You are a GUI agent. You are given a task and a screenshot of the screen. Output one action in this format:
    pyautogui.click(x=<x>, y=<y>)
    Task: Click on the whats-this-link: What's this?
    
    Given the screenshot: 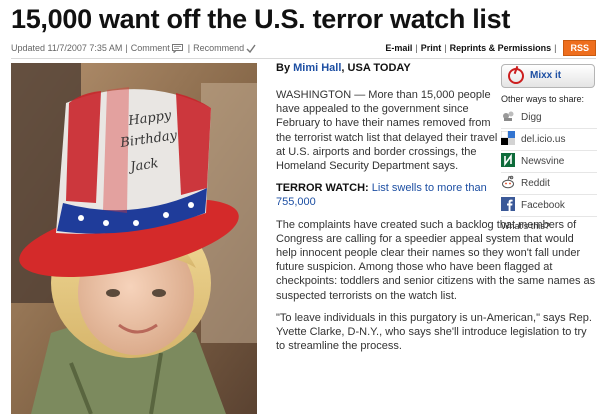 What is the action you would take?
    pyautogui.click(x=549, y=226)
    